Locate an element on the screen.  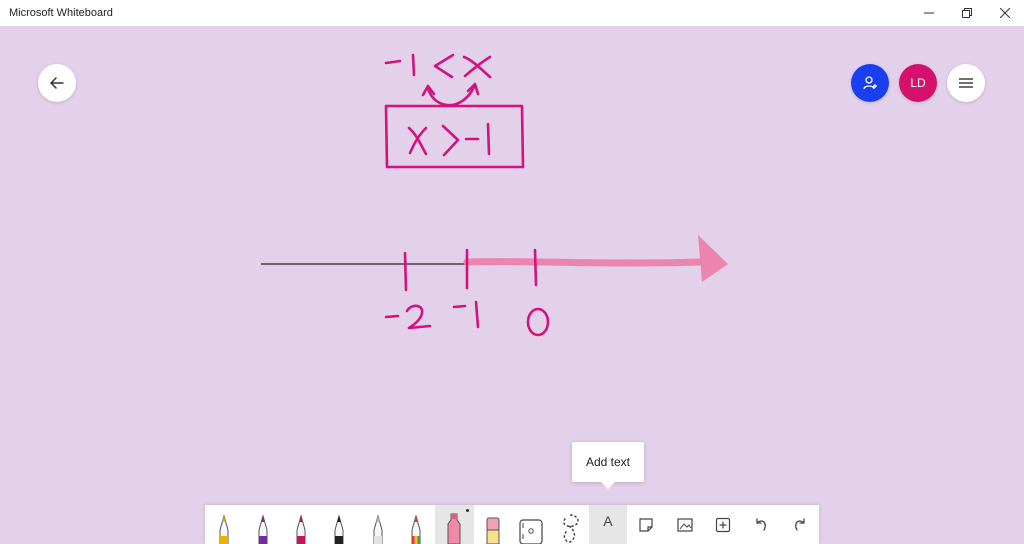
insert-icon is located at coordinates (723, 524).